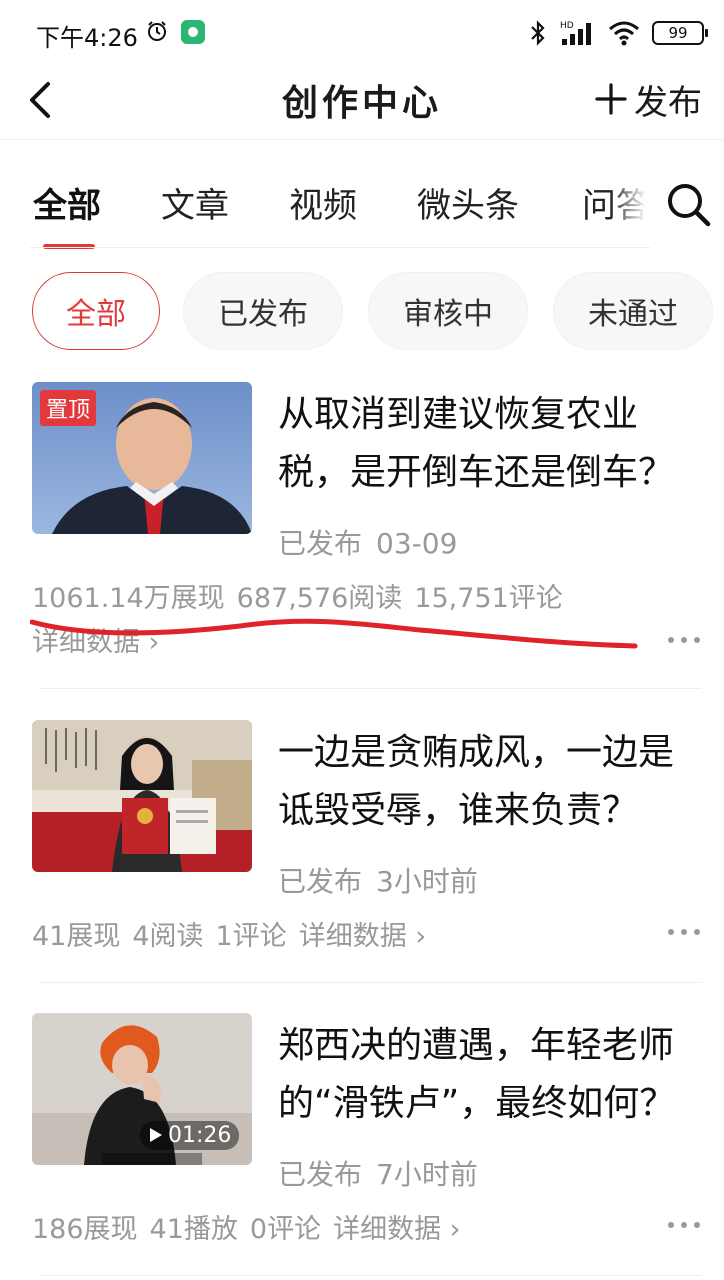 This screenshot has width=724, height=1280. I want to click on article-time: 03-09, so click(417, 543).